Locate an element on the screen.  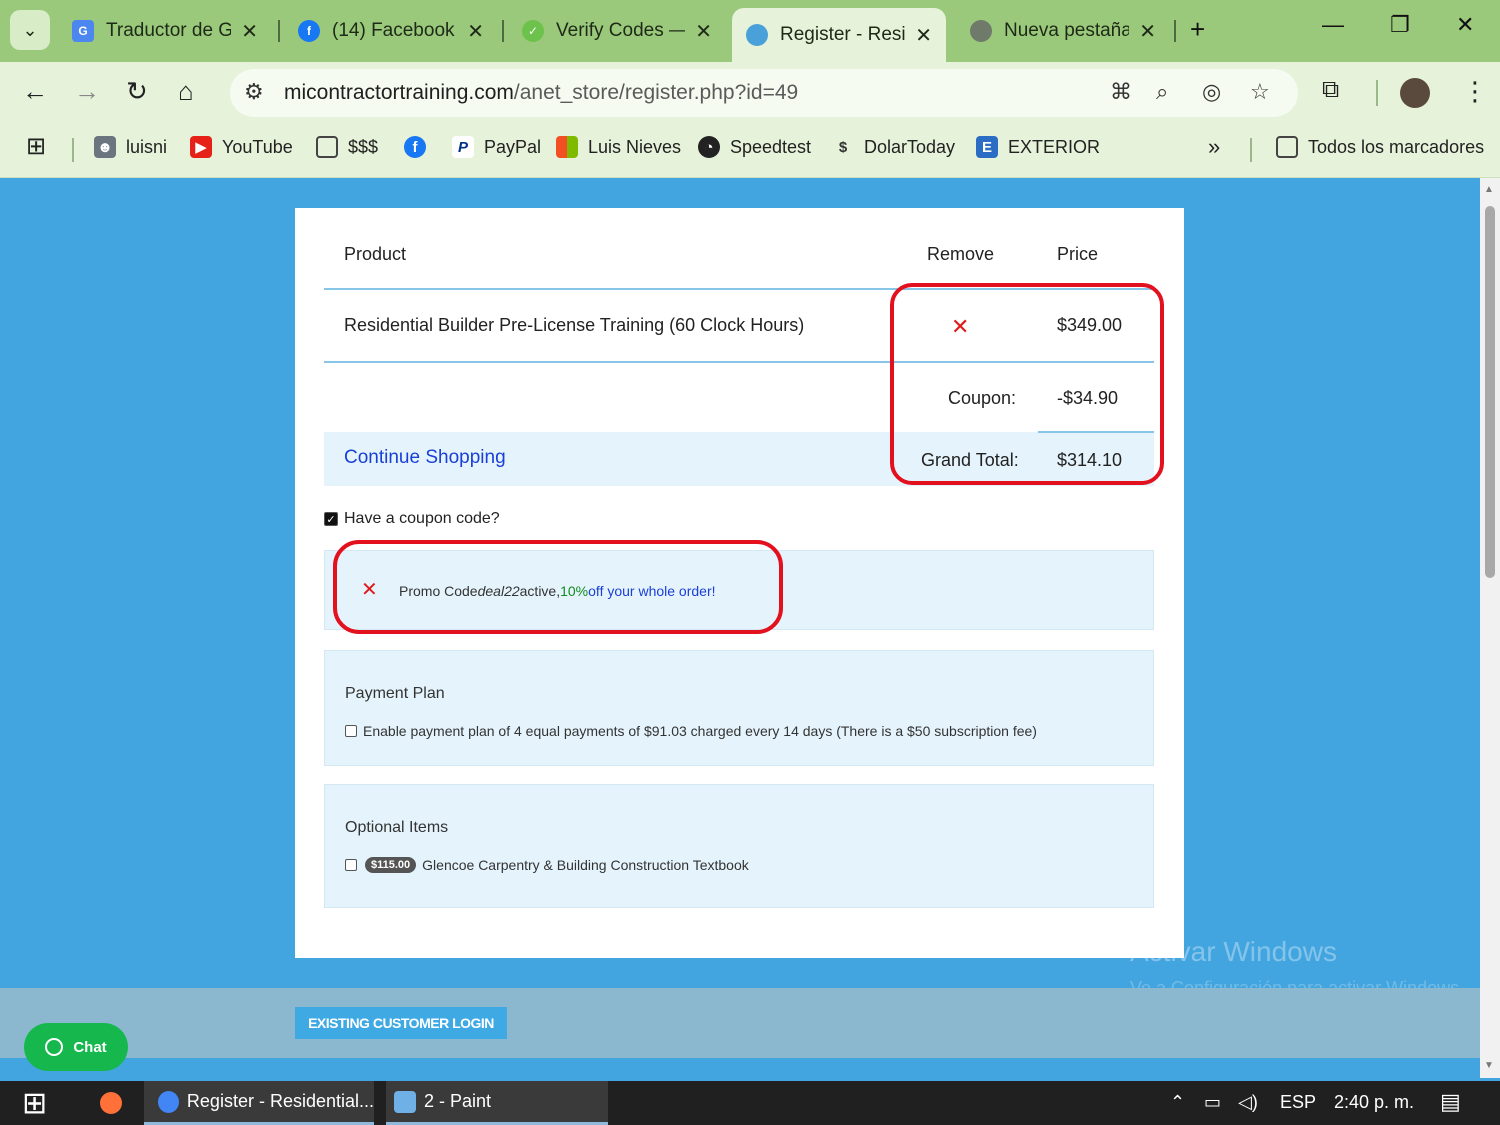
optional-item-checkbox is located at coordinates (351, 865).